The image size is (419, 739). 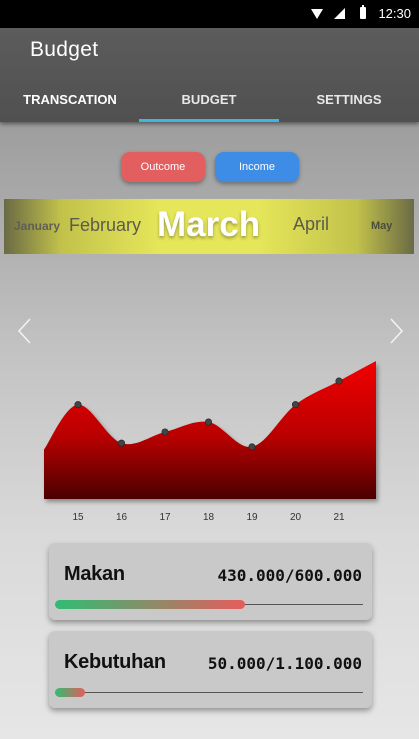 What do you see at coordinates (290, 575) in the screenshot?
I see `budget-amount: 430.000/600.000` at bounding box center [290, 575].